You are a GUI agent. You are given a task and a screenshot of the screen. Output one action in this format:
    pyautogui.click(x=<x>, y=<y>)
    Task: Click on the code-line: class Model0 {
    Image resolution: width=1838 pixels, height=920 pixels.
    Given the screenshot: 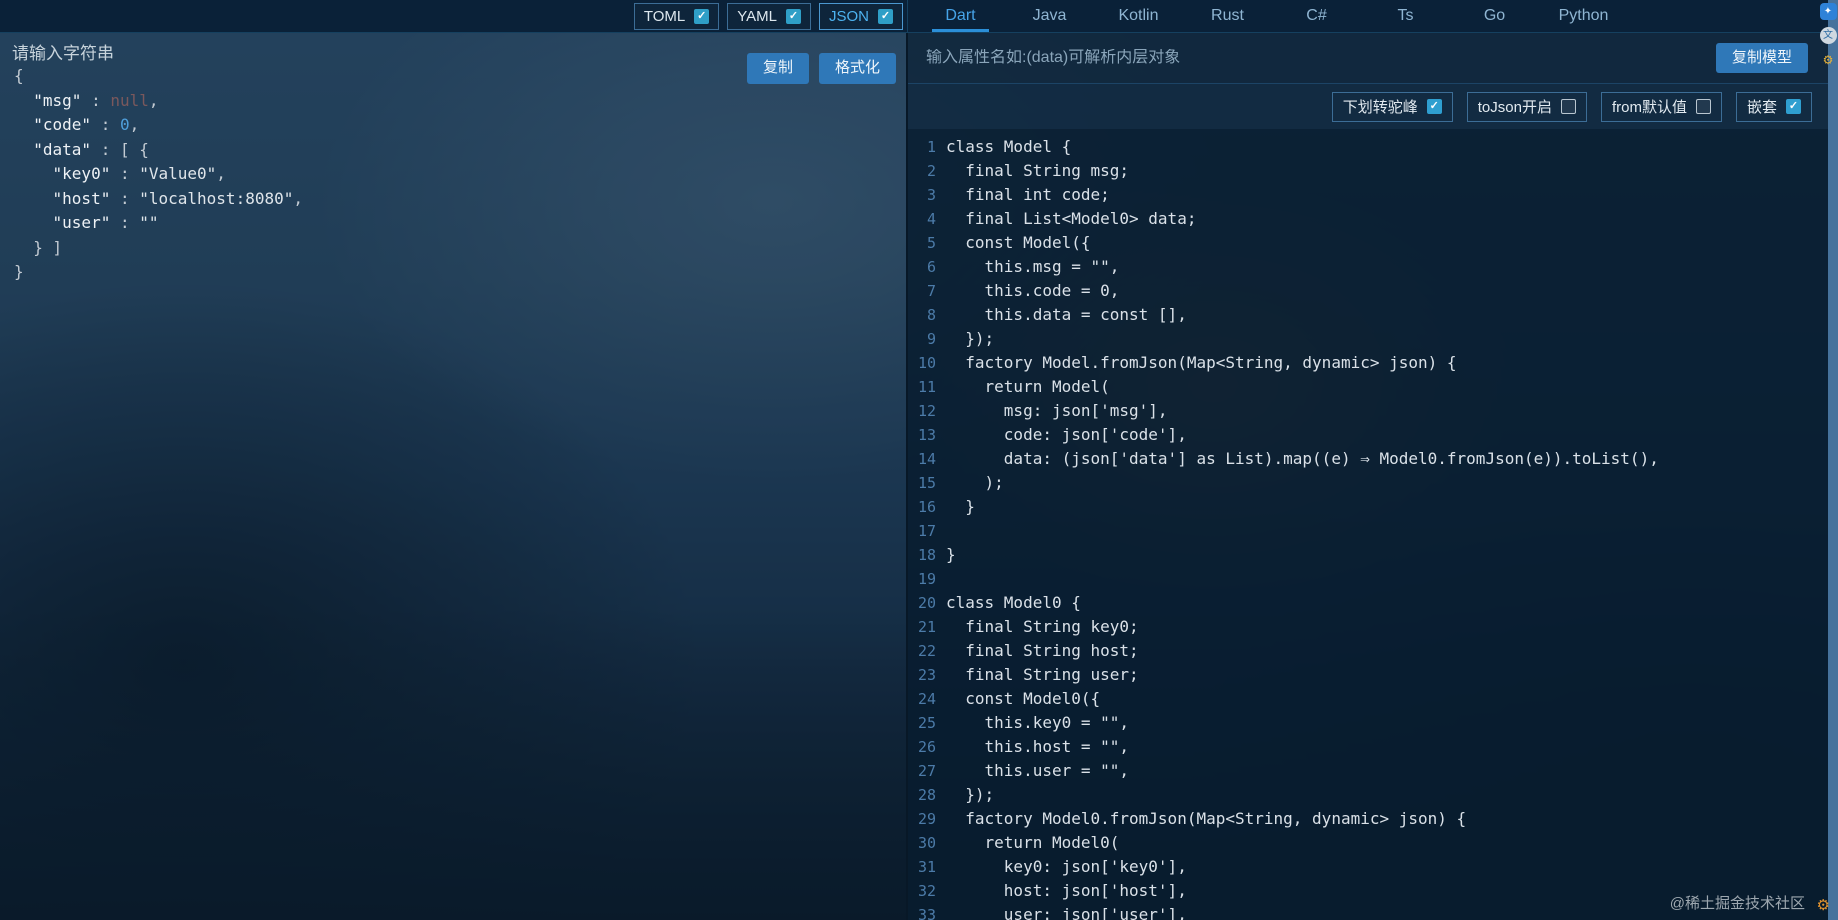 What is the action you would take?
    pyautogui.click(x=1013, y=602)
    